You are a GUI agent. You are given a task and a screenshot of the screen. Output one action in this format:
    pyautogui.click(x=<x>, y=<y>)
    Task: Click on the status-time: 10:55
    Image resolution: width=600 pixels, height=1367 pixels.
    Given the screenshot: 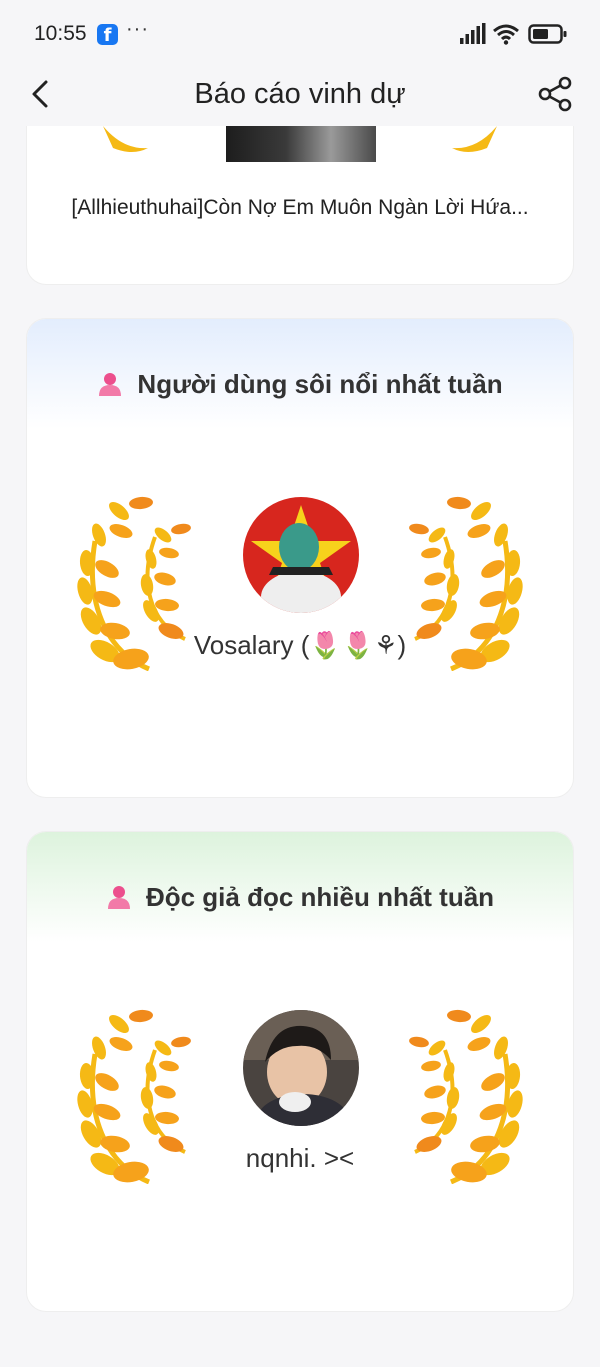 What is the action you would take?
    pyautogui.click(x=60, y=33)
    